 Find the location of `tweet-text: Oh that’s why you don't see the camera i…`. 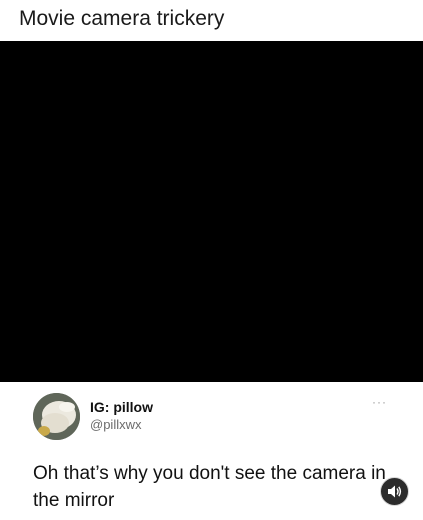

tweet-text: Oh that’s why you don't see the camera i… is located at coordinates (209, 487).